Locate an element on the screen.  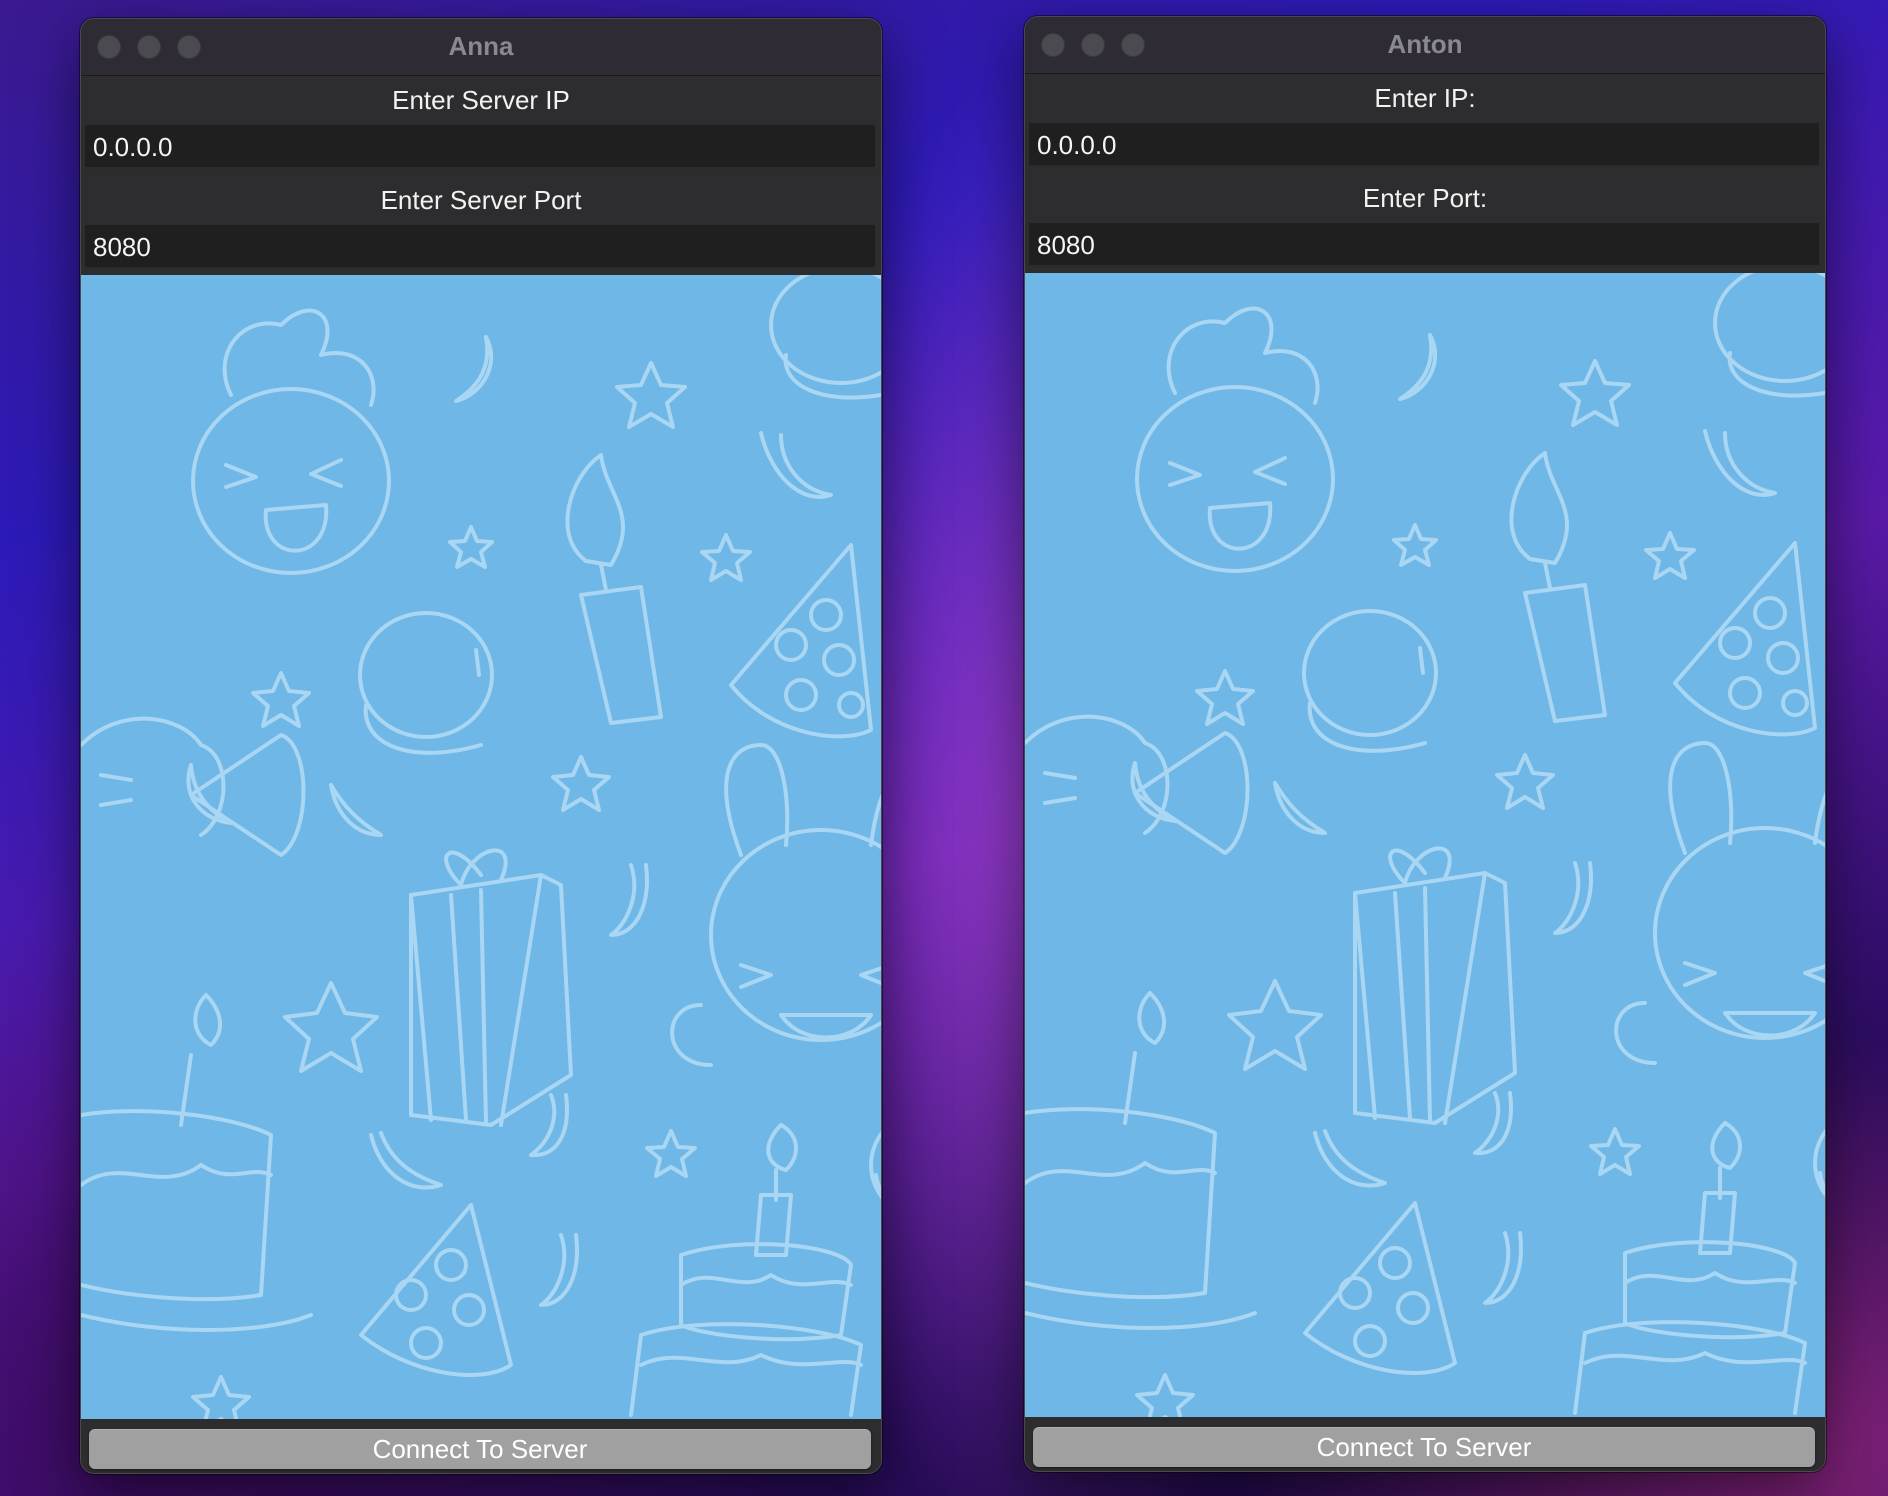
title-bar: Anton is located at coordinates (1425, 45).